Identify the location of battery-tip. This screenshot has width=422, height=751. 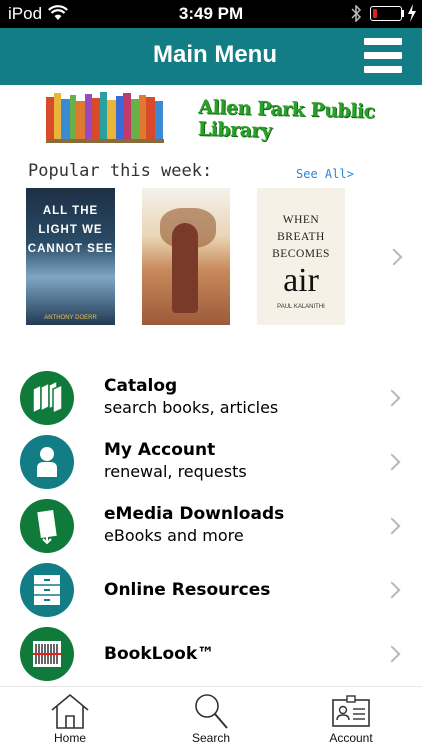
(403, 13).